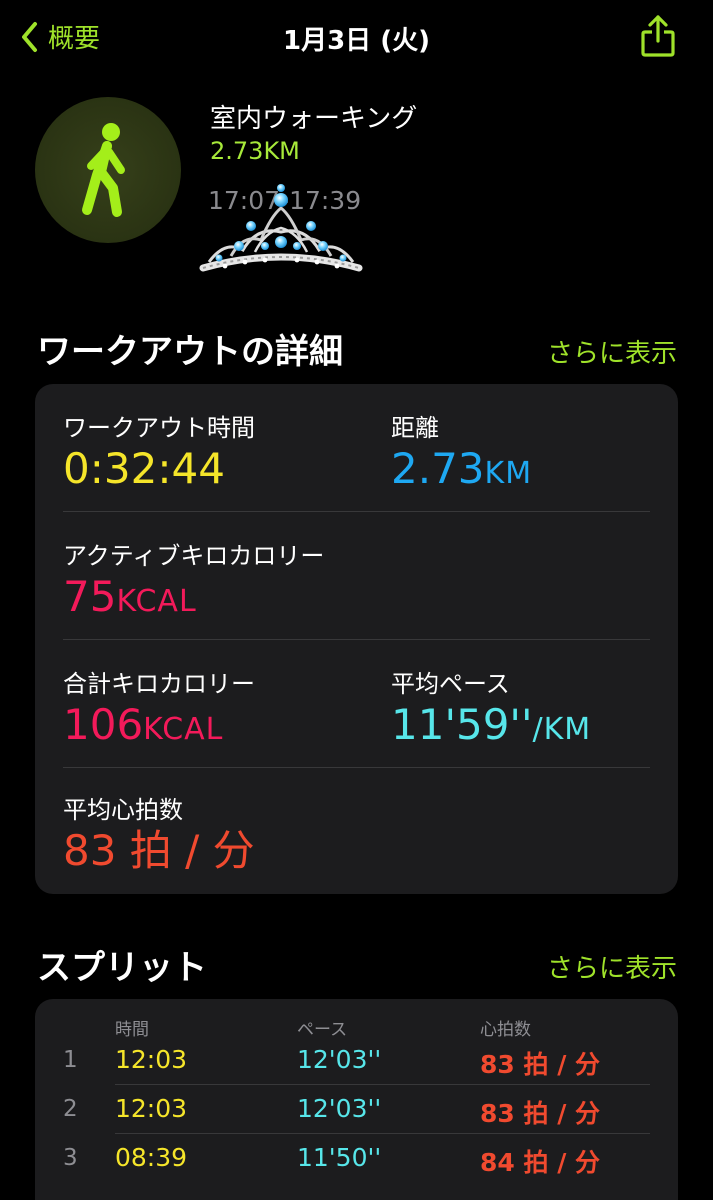  I want to click on avg-hr-value: 83 拍 / 分, so click(159, 850).